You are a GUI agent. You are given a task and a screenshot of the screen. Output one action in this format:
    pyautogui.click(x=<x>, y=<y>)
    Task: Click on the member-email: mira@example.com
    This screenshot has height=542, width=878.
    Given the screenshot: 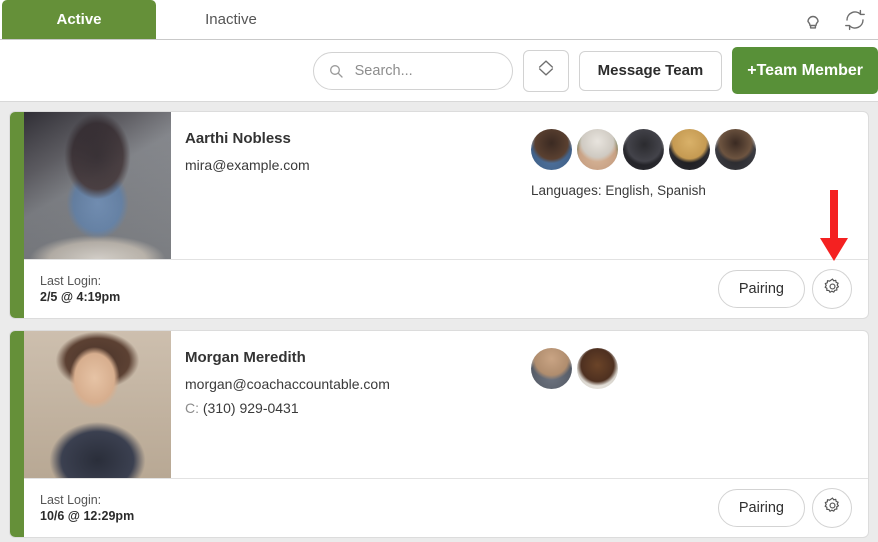 What is the action you would take?
    pyautogui.click(x=354, y=165)
    